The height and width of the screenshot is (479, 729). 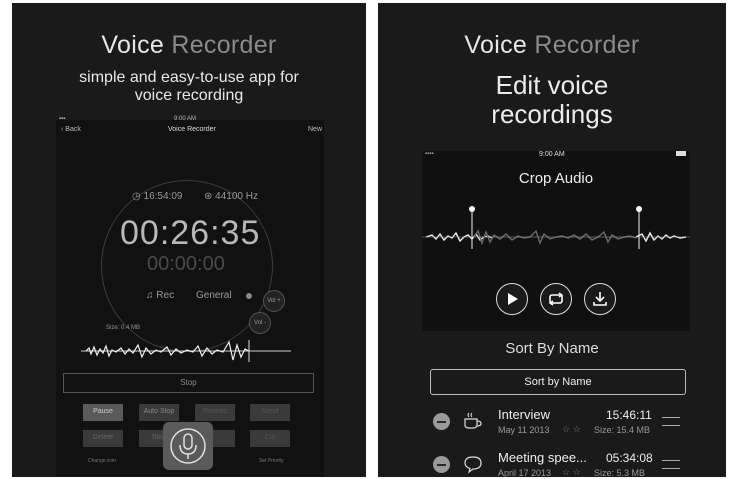 I want to click on headline-line-2: recordings, so click(x=552, y=114).